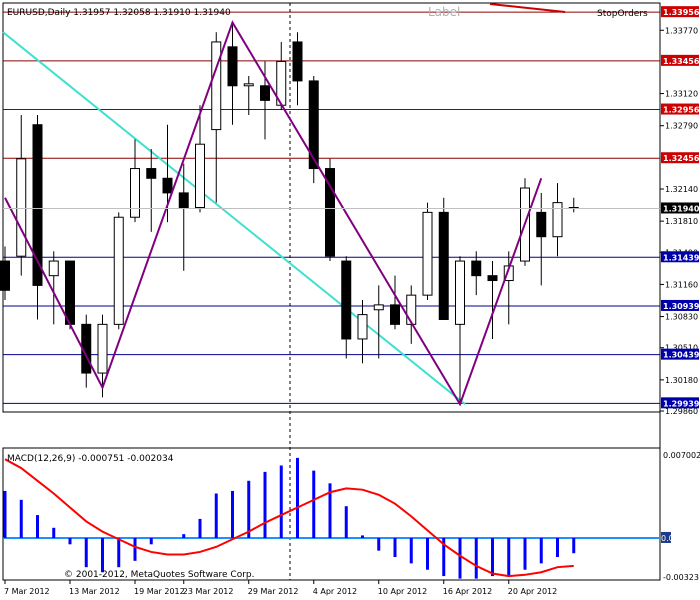 The image size is (700, 600). Describe the element at coordinates (681, 411) in the screenshot. I see `price-tick-label: 1.29860` at that location.